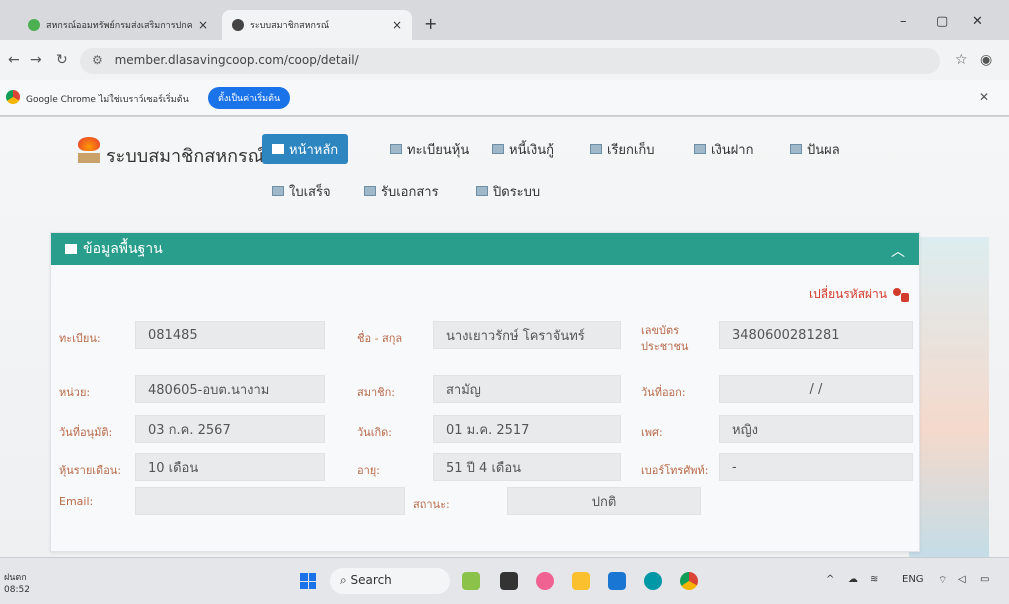  What do you see at coordinates (527, 389) in the screenshot?
I see `member-type-value: สามัญ` at bounding box center [527, 389].